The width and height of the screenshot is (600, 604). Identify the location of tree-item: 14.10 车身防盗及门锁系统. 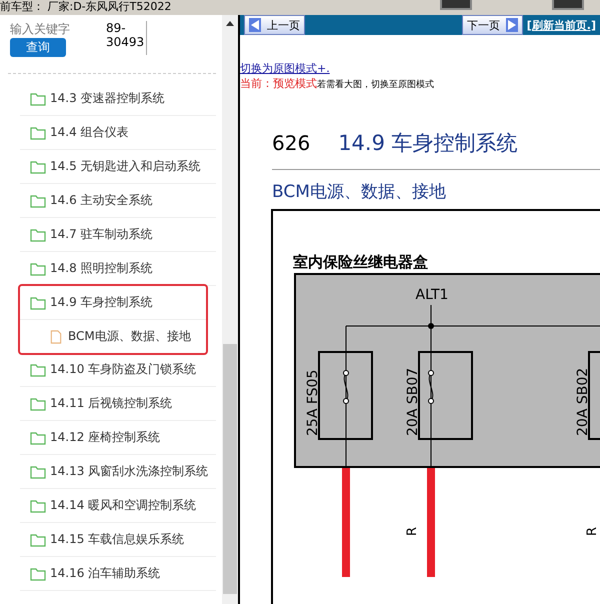
(118, 370).